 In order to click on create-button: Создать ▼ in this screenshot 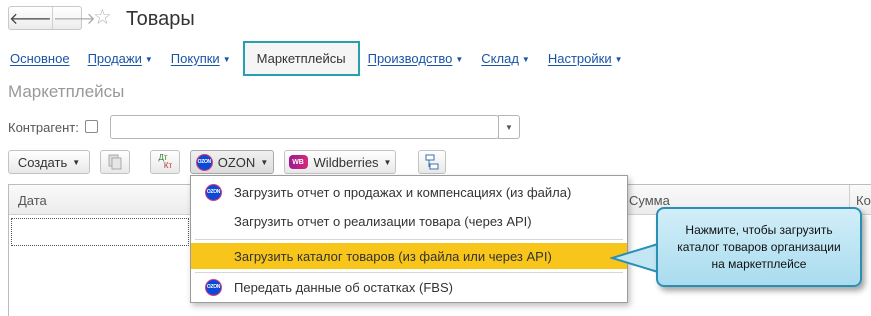, I will do `click(49, 162)`.